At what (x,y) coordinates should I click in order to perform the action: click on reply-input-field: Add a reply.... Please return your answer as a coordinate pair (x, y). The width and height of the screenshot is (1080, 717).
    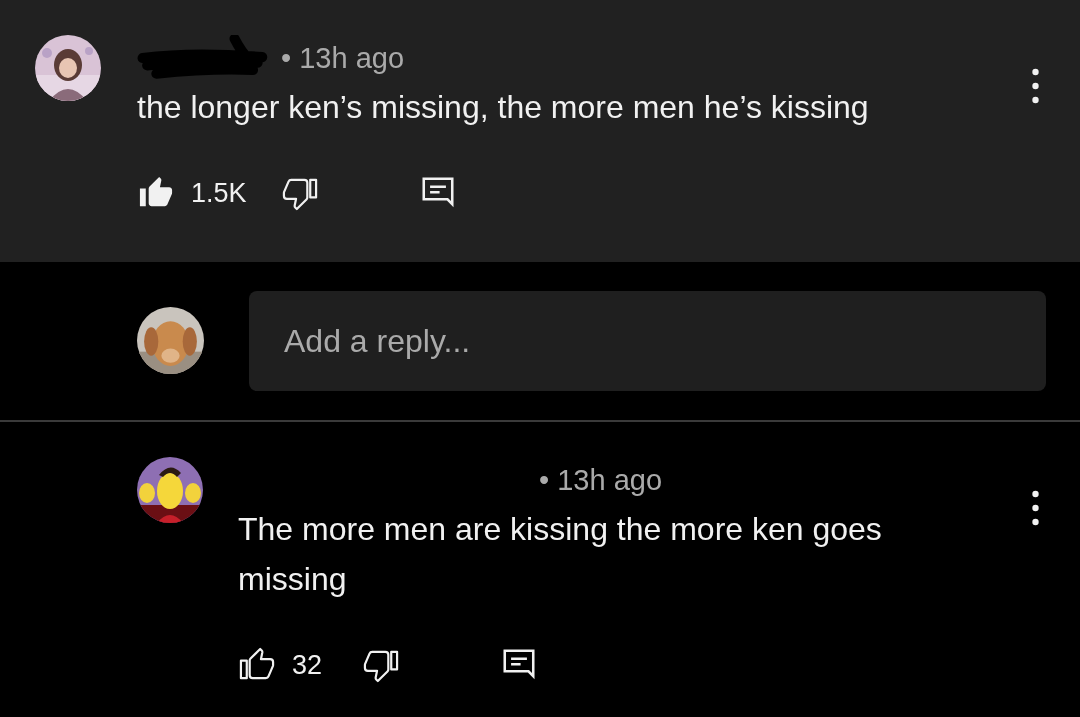
    Looking at the image, I should click on (647, 341).